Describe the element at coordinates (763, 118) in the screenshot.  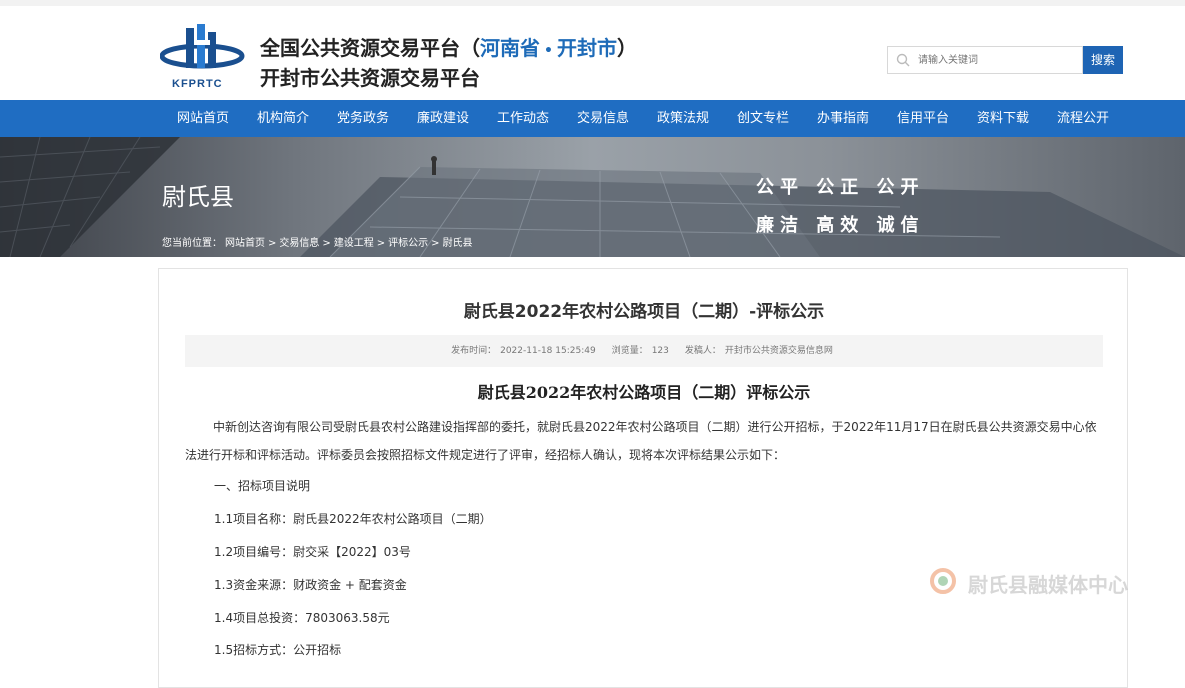
I see `nav-item-civic: 创文专栏` at that location.